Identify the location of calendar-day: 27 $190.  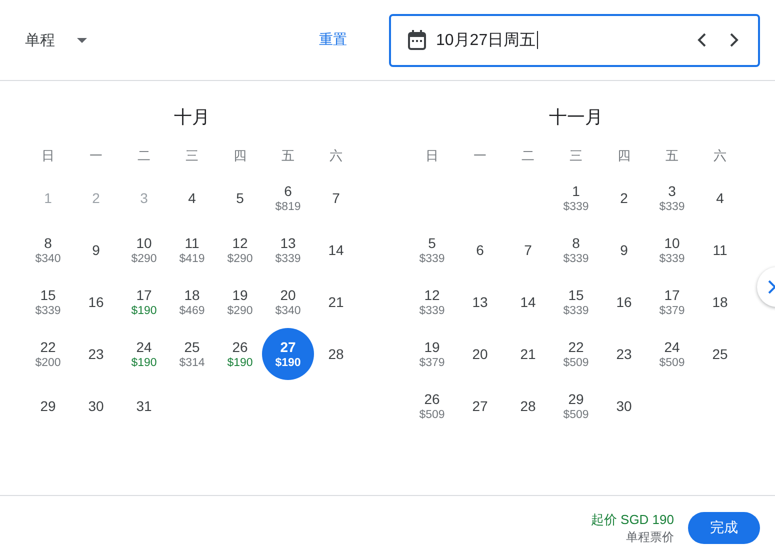
(288, 354).